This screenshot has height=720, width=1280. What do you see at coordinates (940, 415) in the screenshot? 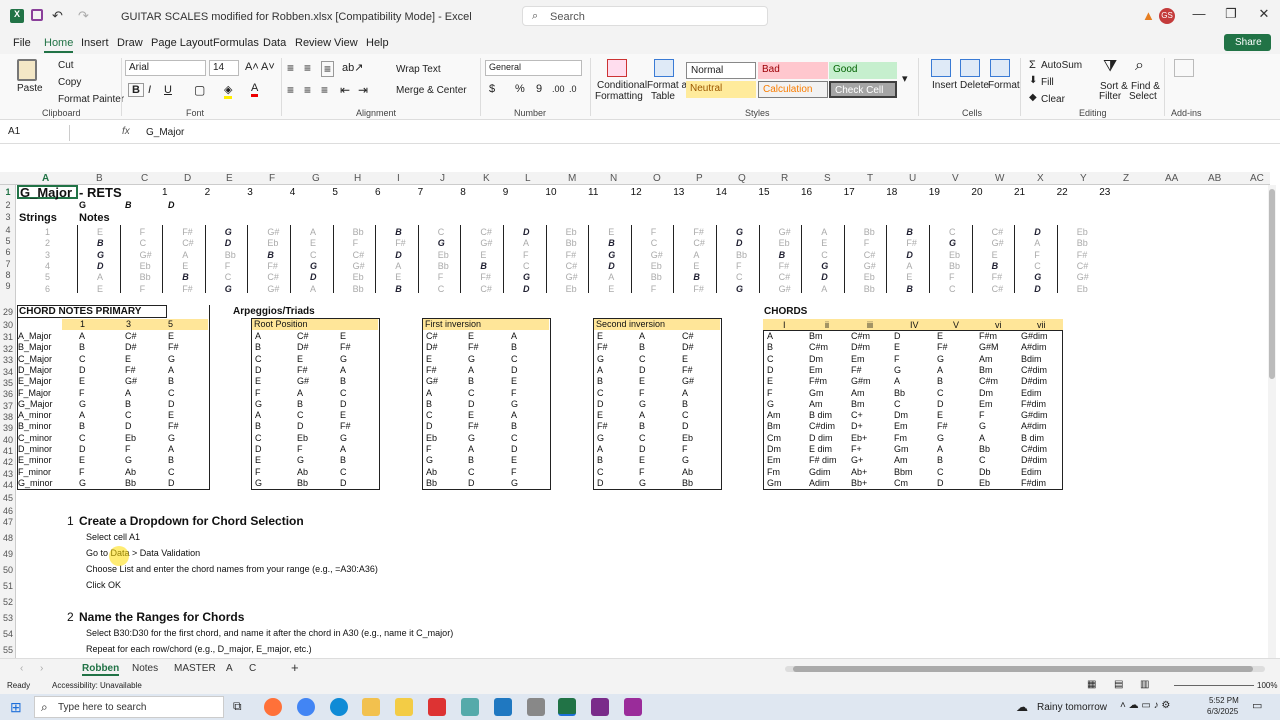
I see `chords-cell: E` at bounding box center [940, 415].